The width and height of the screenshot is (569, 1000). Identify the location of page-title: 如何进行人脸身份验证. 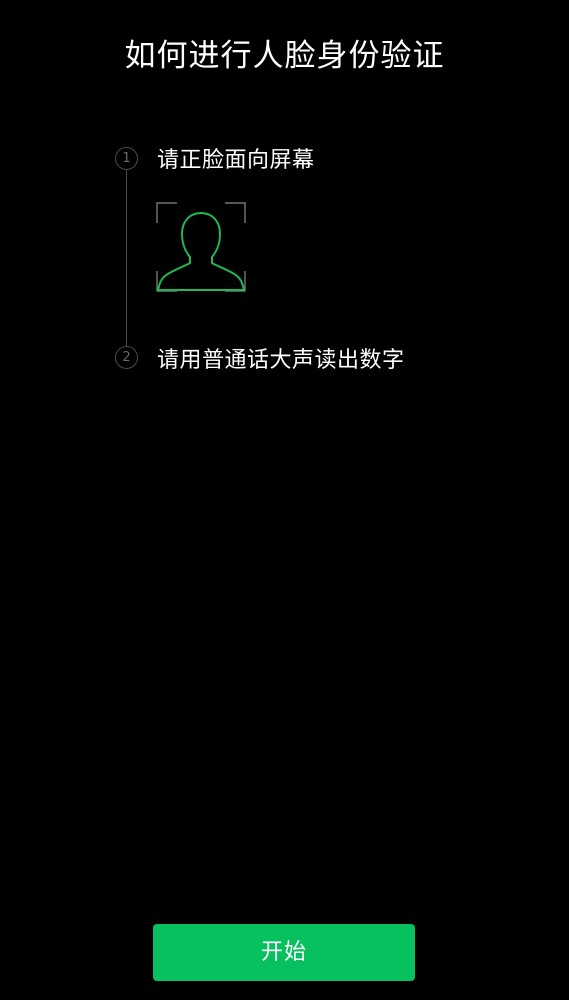
(284, 56).